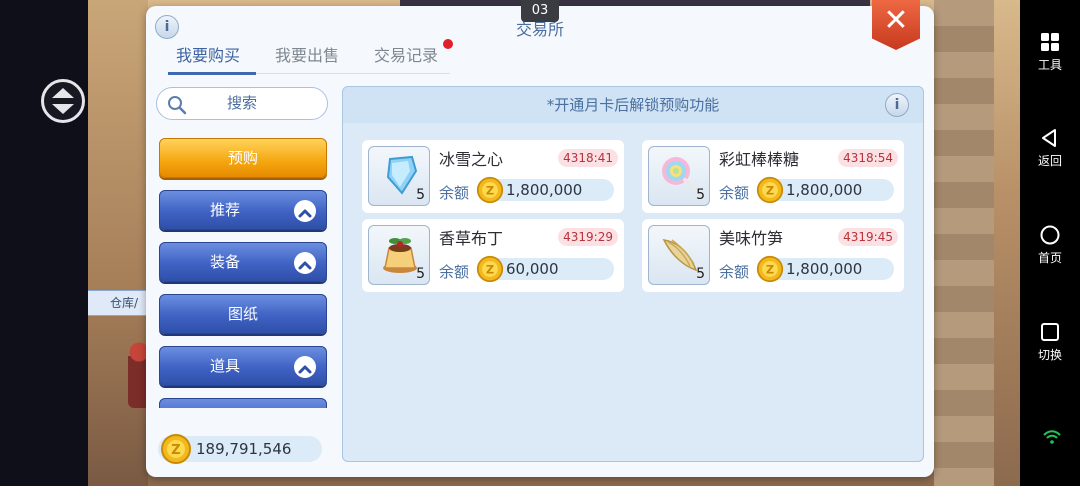 This screenshot has width=1080, height=486. I want to click on item-name: 冰雪之心, so click(471, 159).